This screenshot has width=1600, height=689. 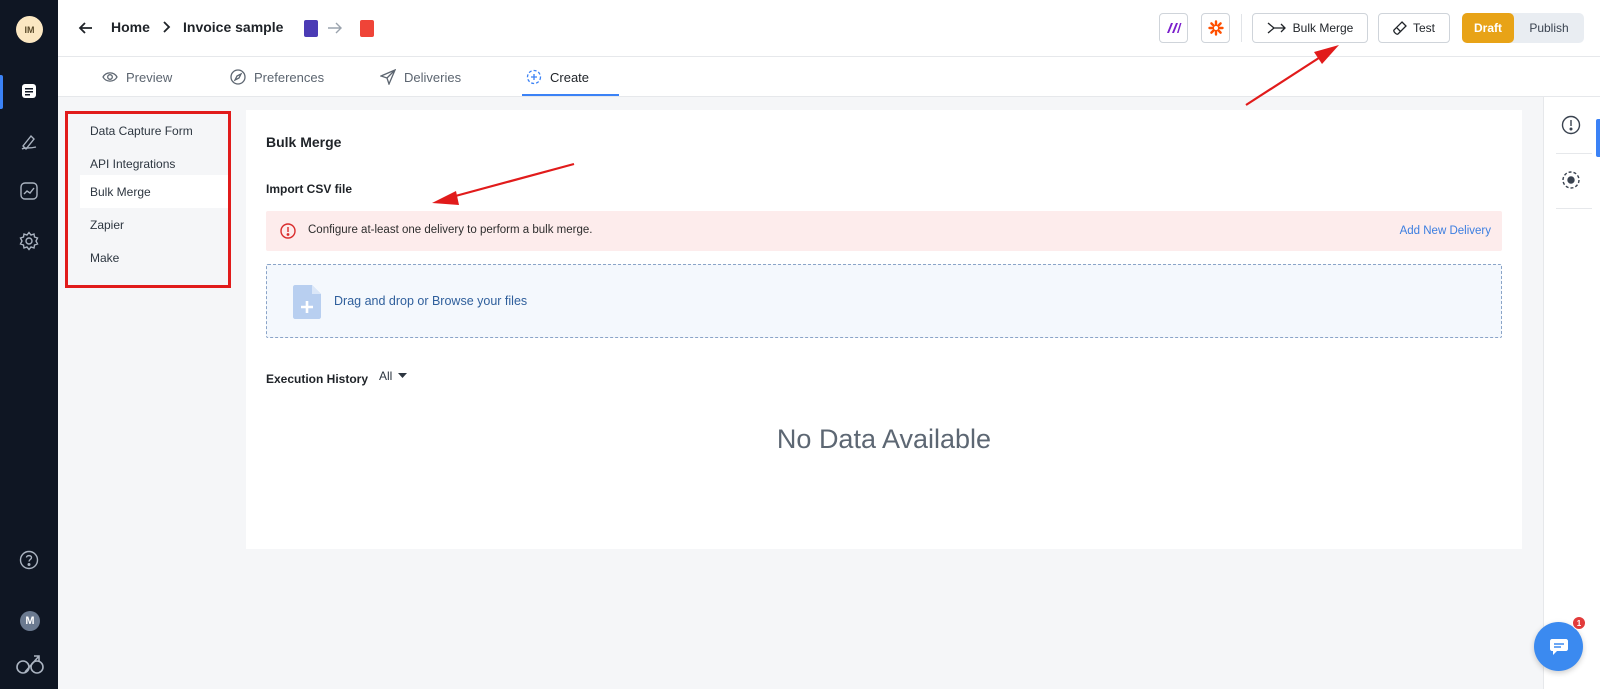 I want to click on zapier-logo-icon, so click(x=1215, y=28).